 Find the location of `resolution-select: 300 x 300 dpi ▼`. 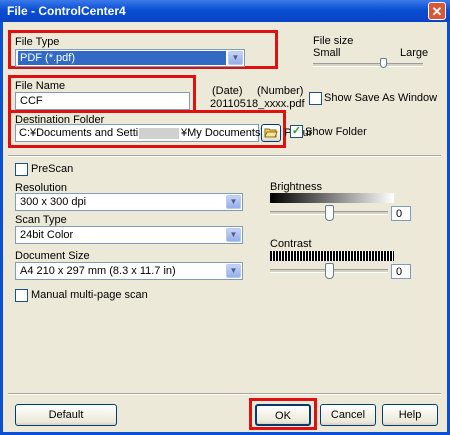

resolution-select: 300 x 300 dpi ▼ is located at coordinates (129, 202).